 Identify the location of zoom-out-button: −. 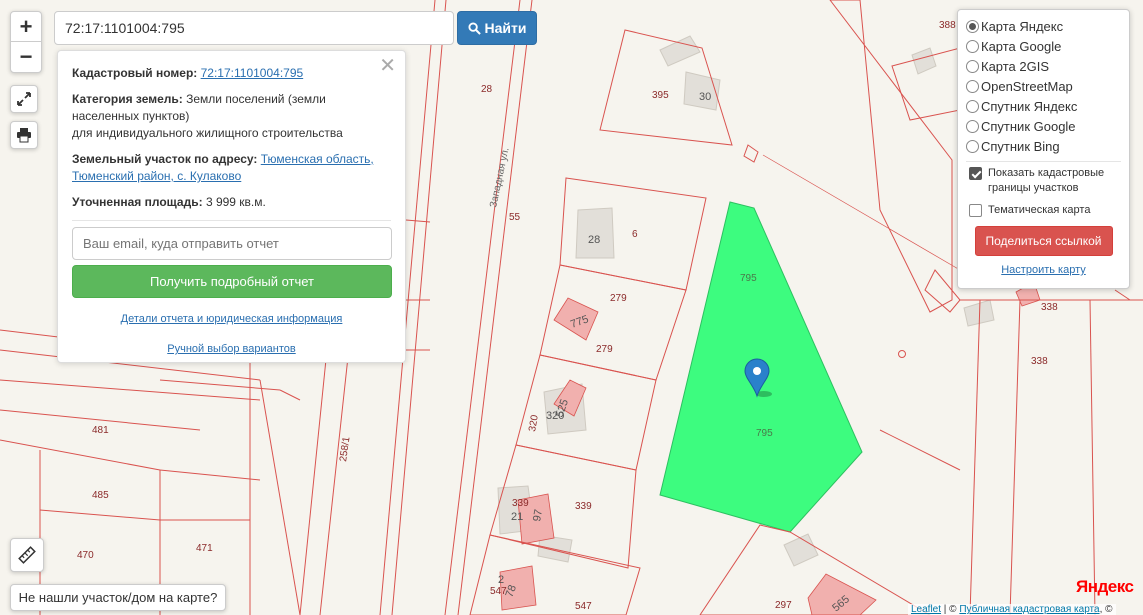
(26, 57).